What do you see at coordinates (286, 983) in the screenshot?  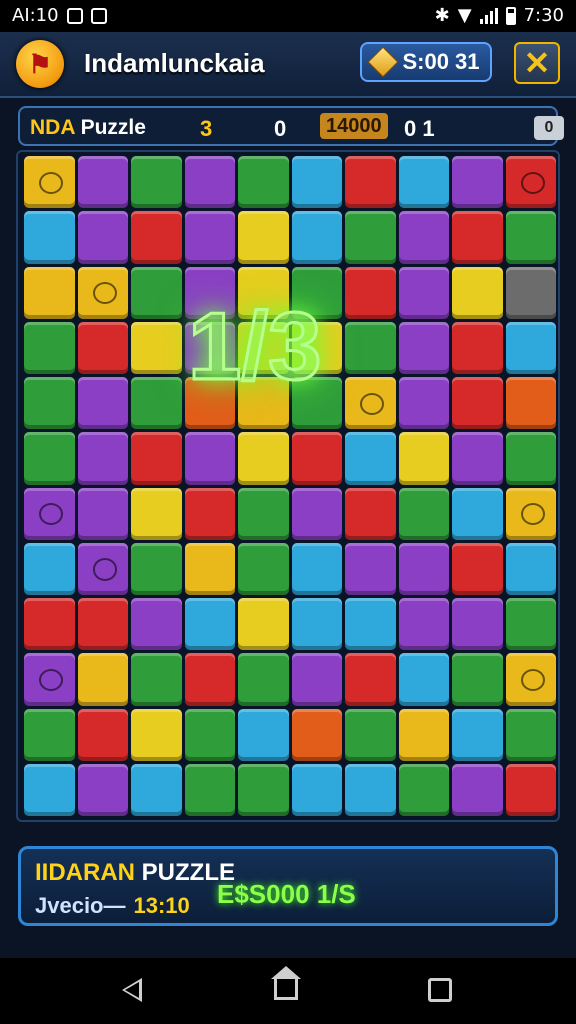 I see `home-icon` at bounding box center [286, 983].